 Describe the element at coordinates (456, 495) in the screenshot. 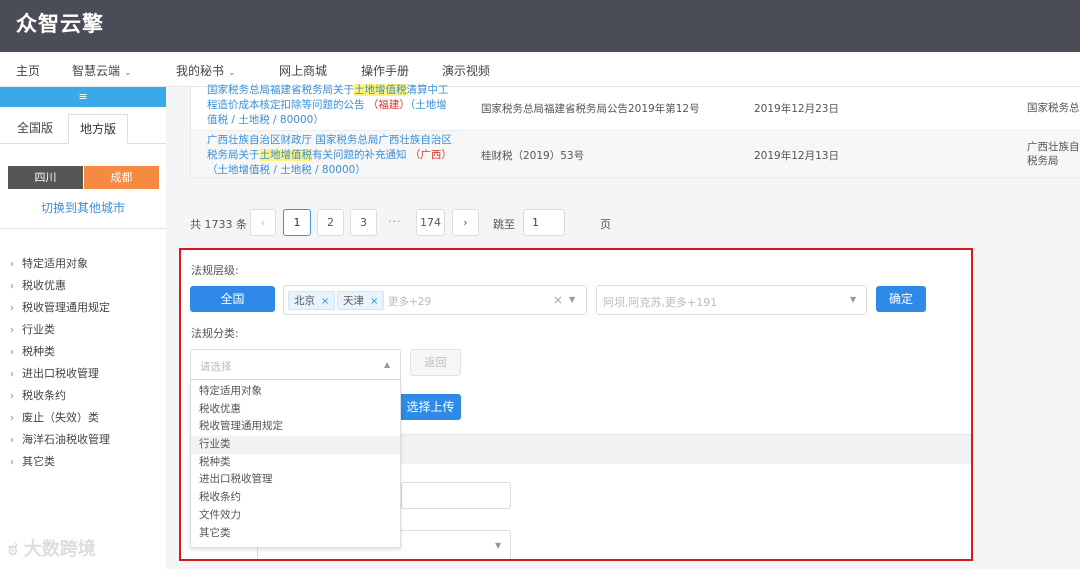

I see `text-field` at that location.